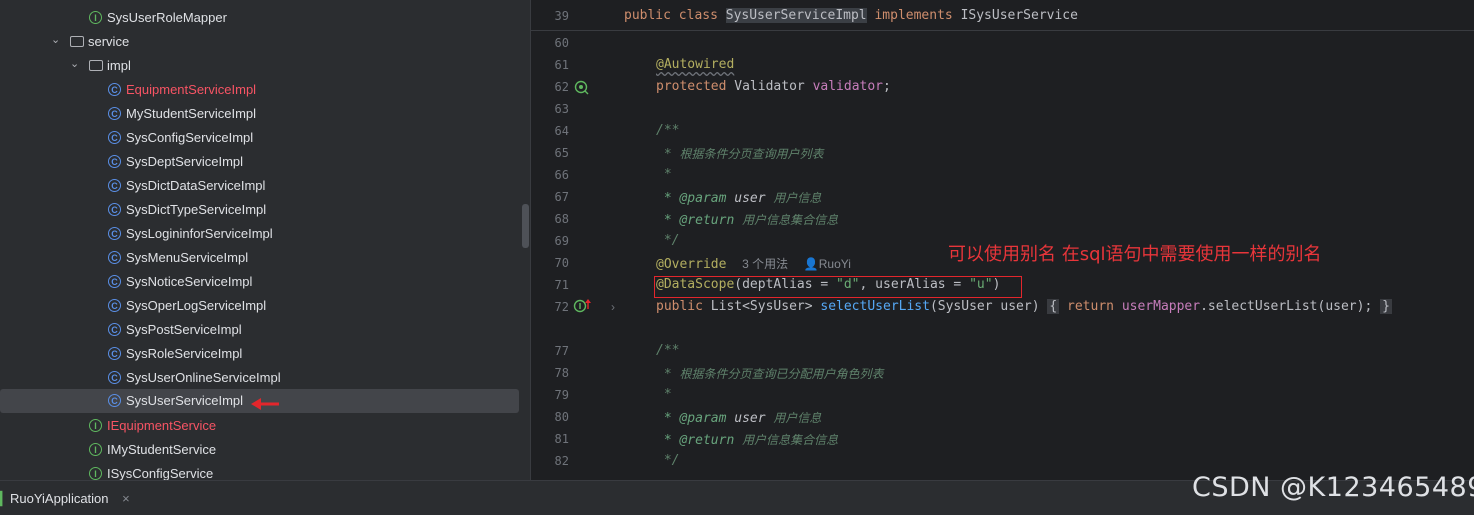  Describe the element at coordinates (613, 307) in the screenshot. I see `fold-chevron-icon: ›` at that location.